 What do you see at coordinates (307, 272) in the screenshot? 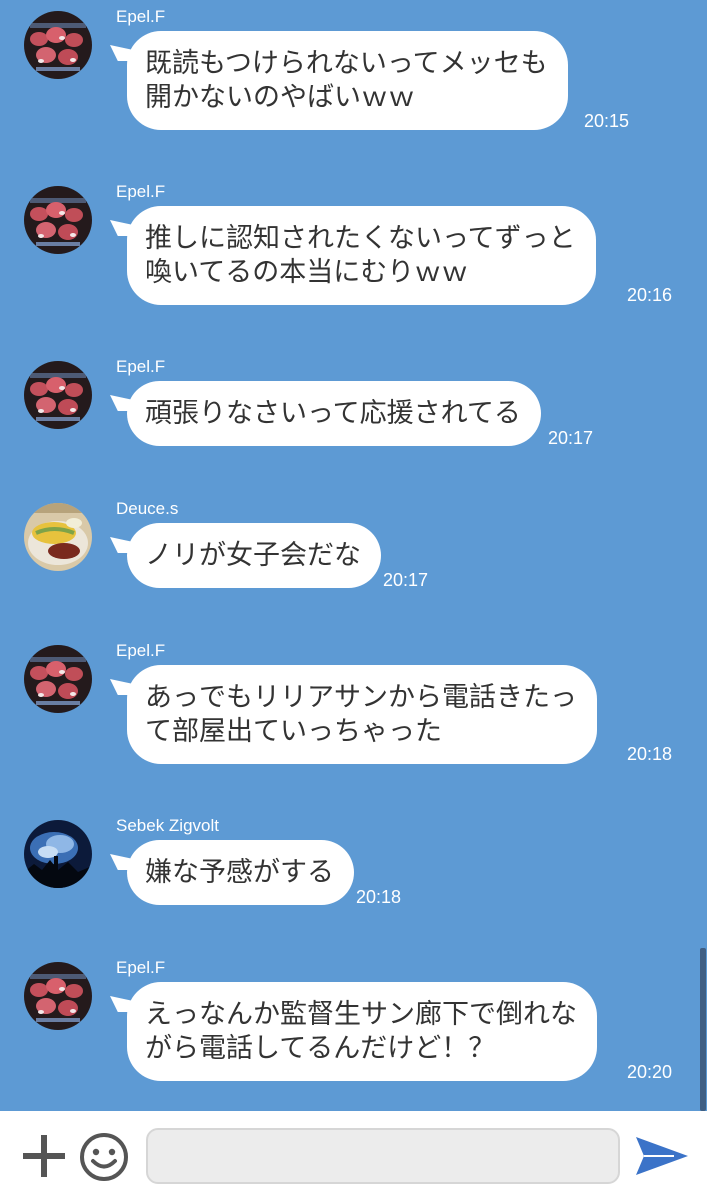
I see `message-text-line: 喚いてるの本当にむりｗｗ` at bounding box center [307, 272].